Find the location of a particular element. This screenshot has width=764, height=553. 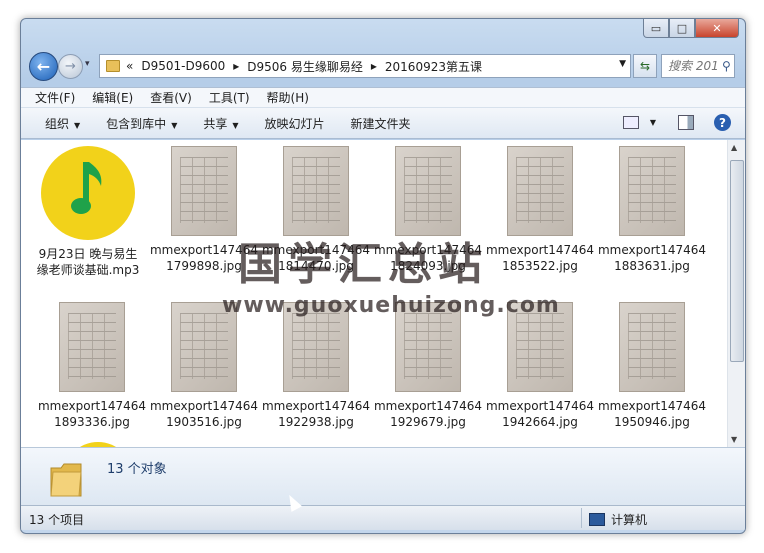

file-name: mmexport1474641893336.jpg is located at coordinates (92, 414).